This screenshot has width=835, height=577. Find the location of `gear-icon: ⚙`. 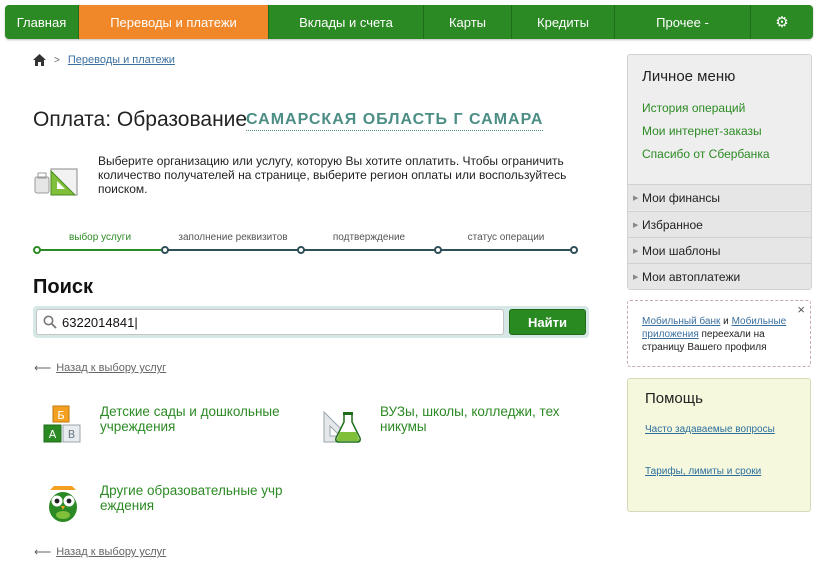

gear-icon: ⚙ is located at coordinates (782, 22).